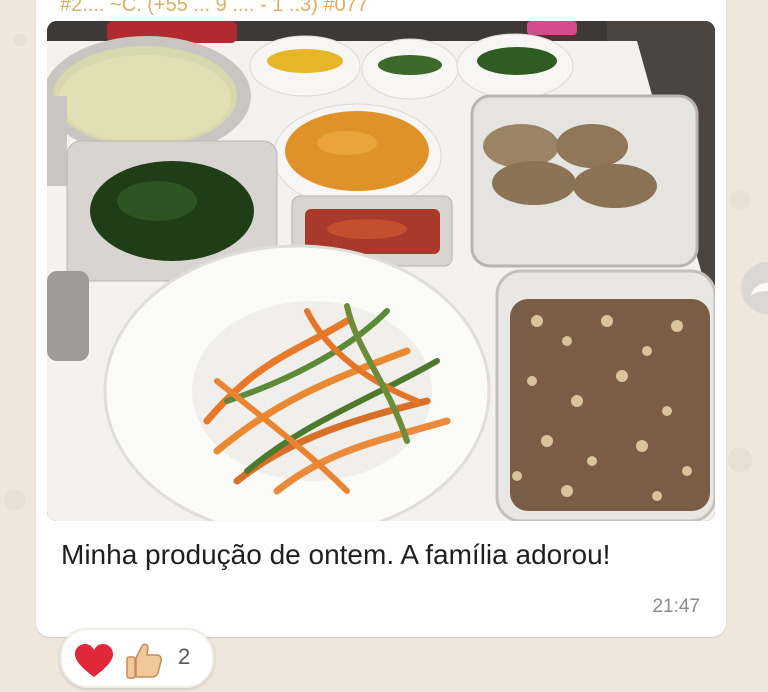 This screenshot has height=692, width=768. I want to click on reactions-pill: 2, so click(137, 658).